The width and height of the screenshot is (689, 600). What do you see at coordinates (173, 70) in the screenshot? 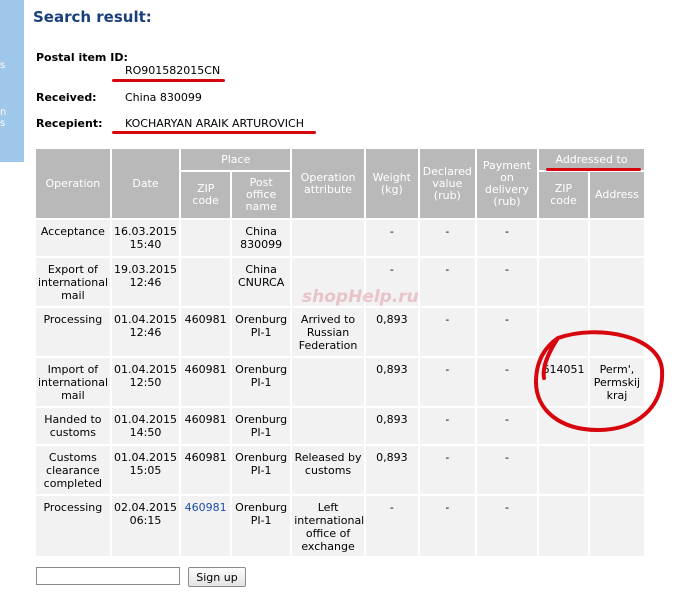
I see `postal-item-value: RO901582015CN` at bounding box center [173, 70].